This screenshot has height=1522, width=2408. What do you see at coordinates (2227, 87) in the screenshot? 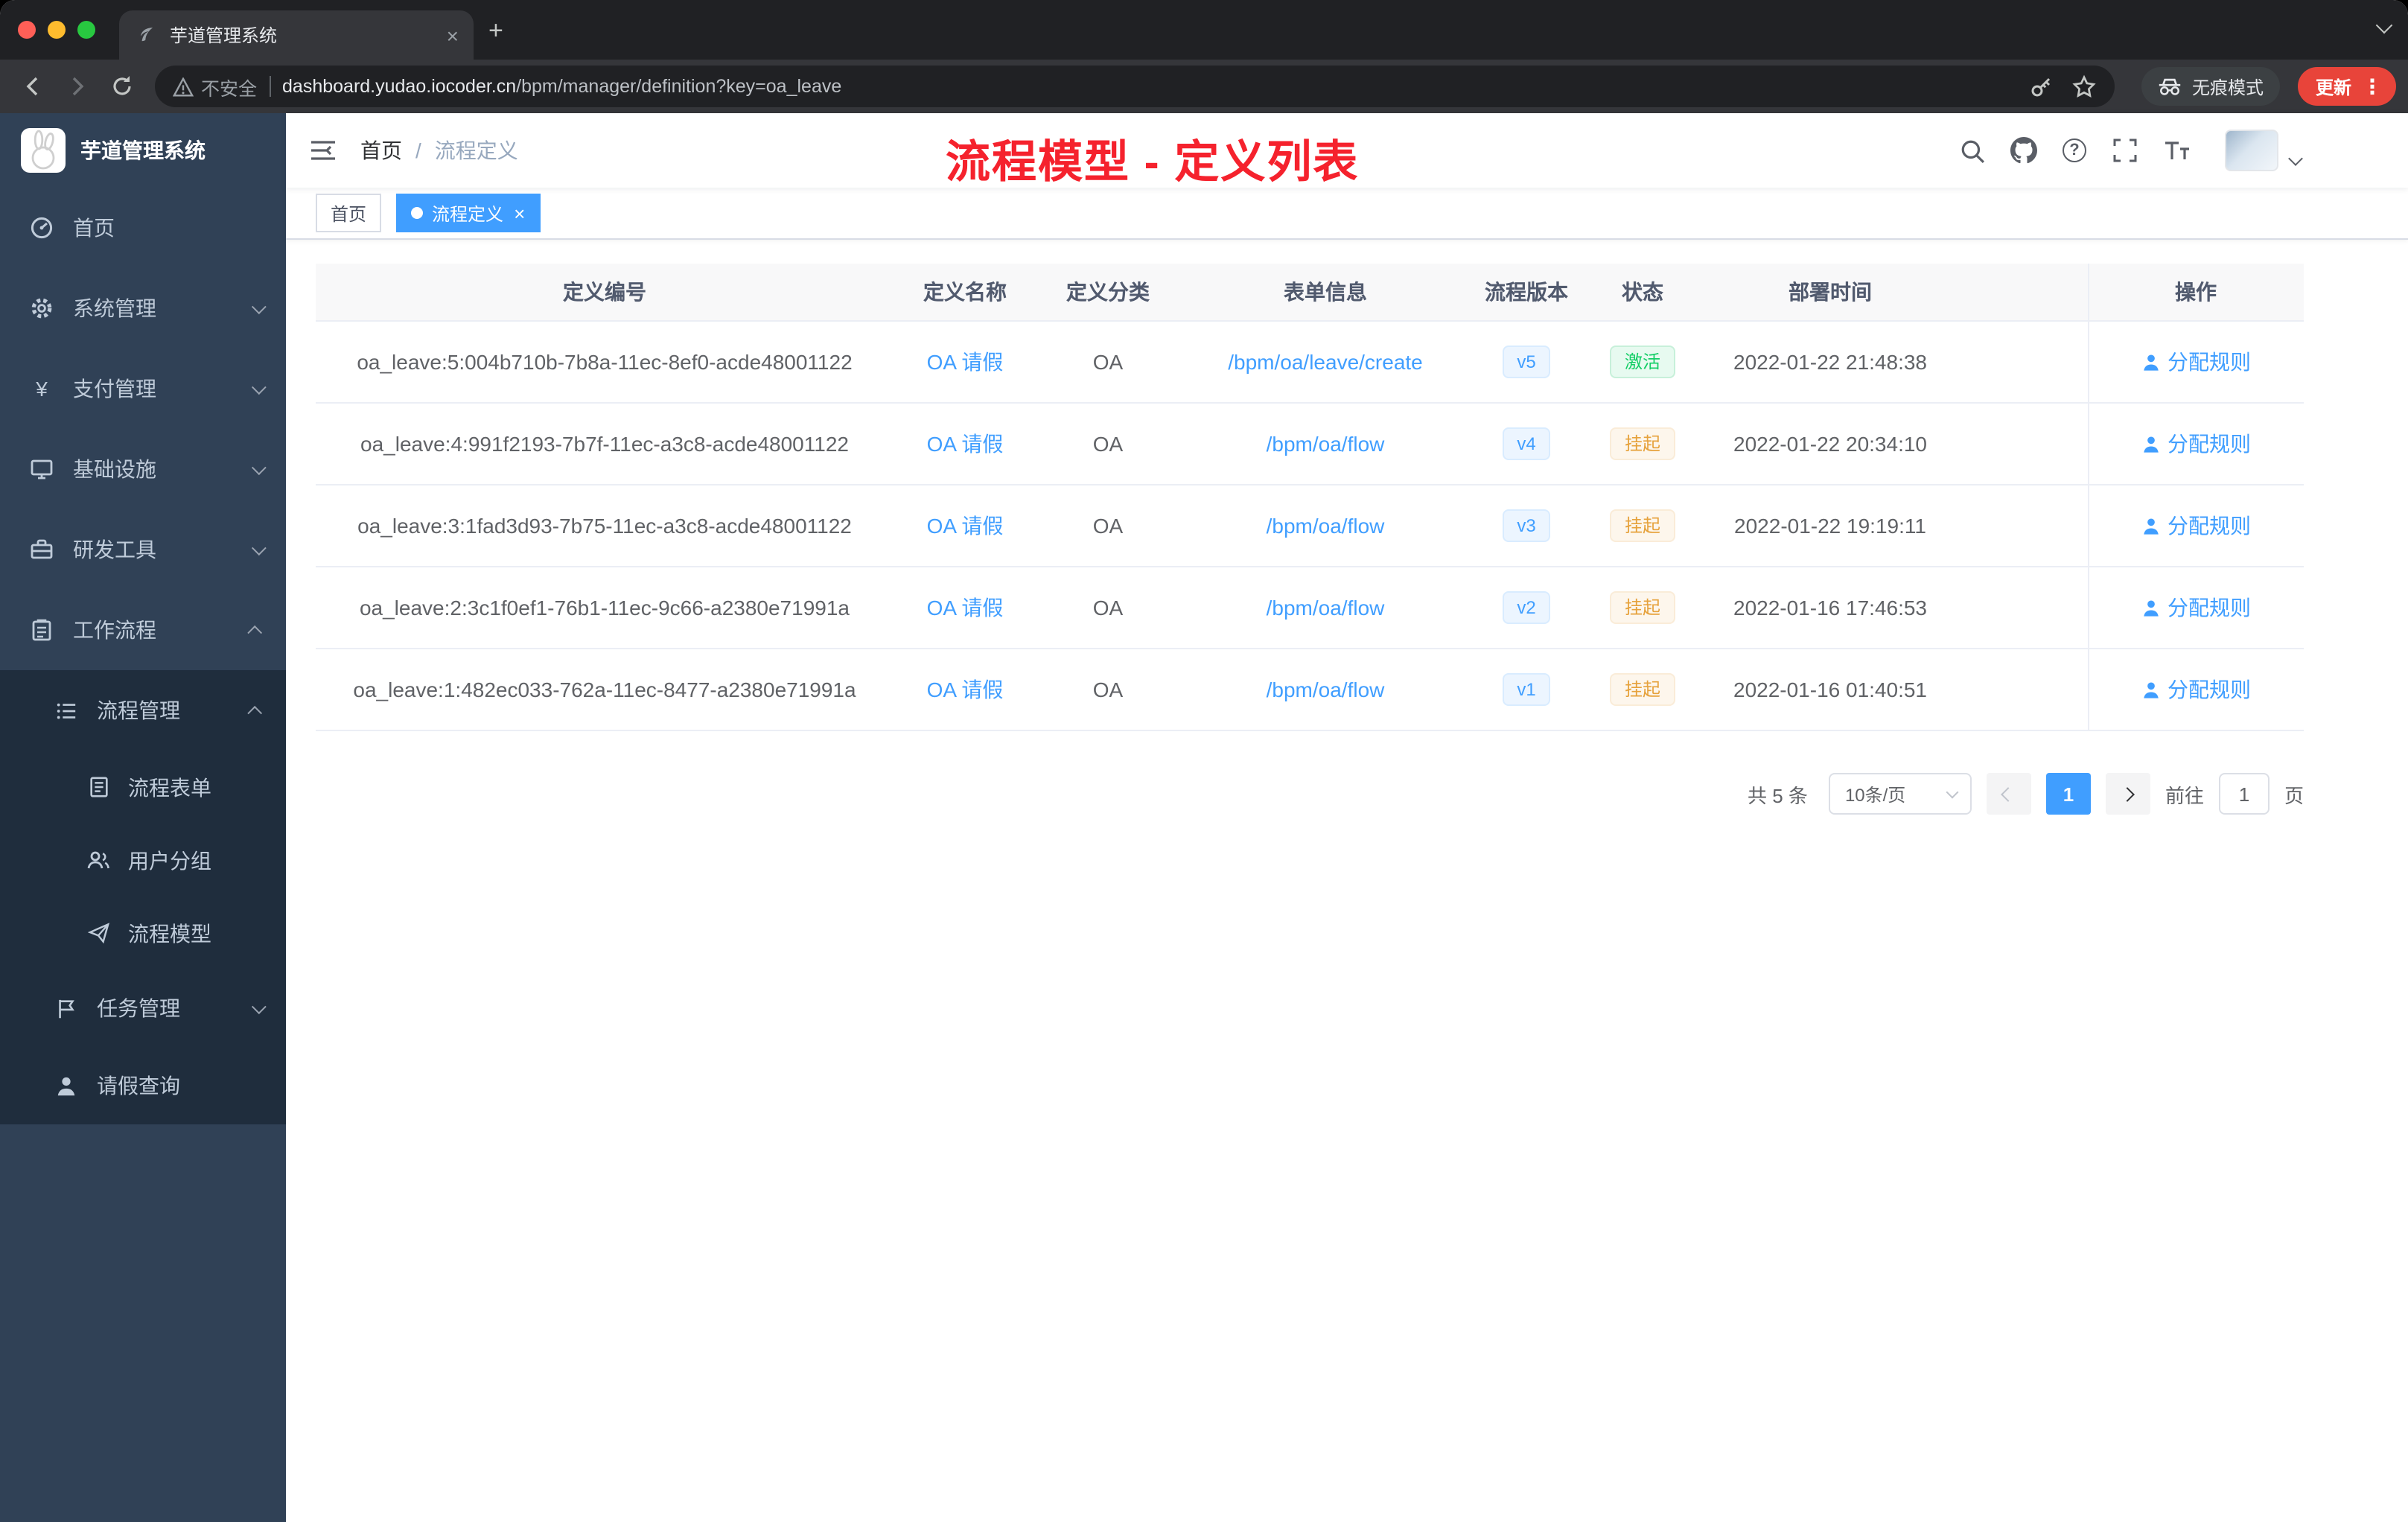
I see `incognito-label: 无痕模式` at bounding box center [2227, 87].